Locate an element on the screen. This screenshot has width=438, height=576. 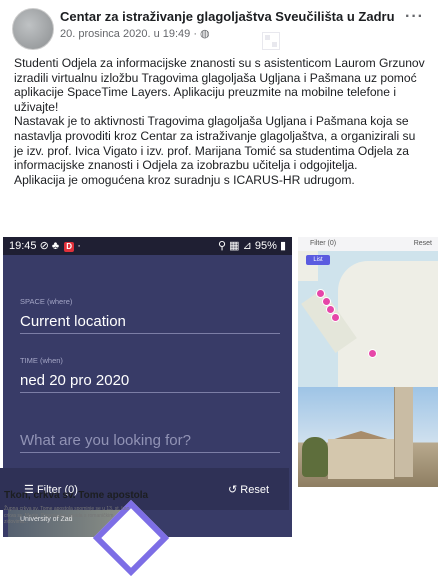
list-toggle: List is located at coordinates (318, 260).